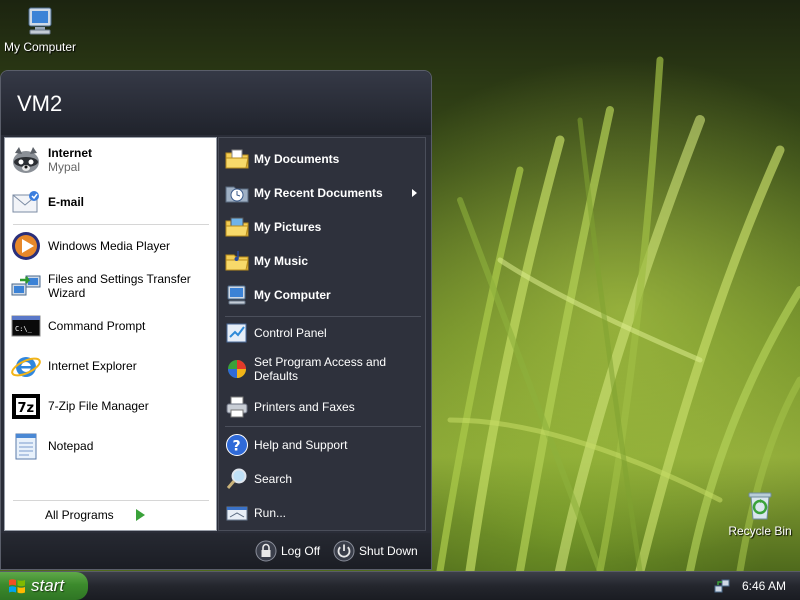 The height and width of the screenshot is (600, 800). I want to click on recent-item-transfer-wizard: Files and Settings Transfer Wizard, so click(111, 286).